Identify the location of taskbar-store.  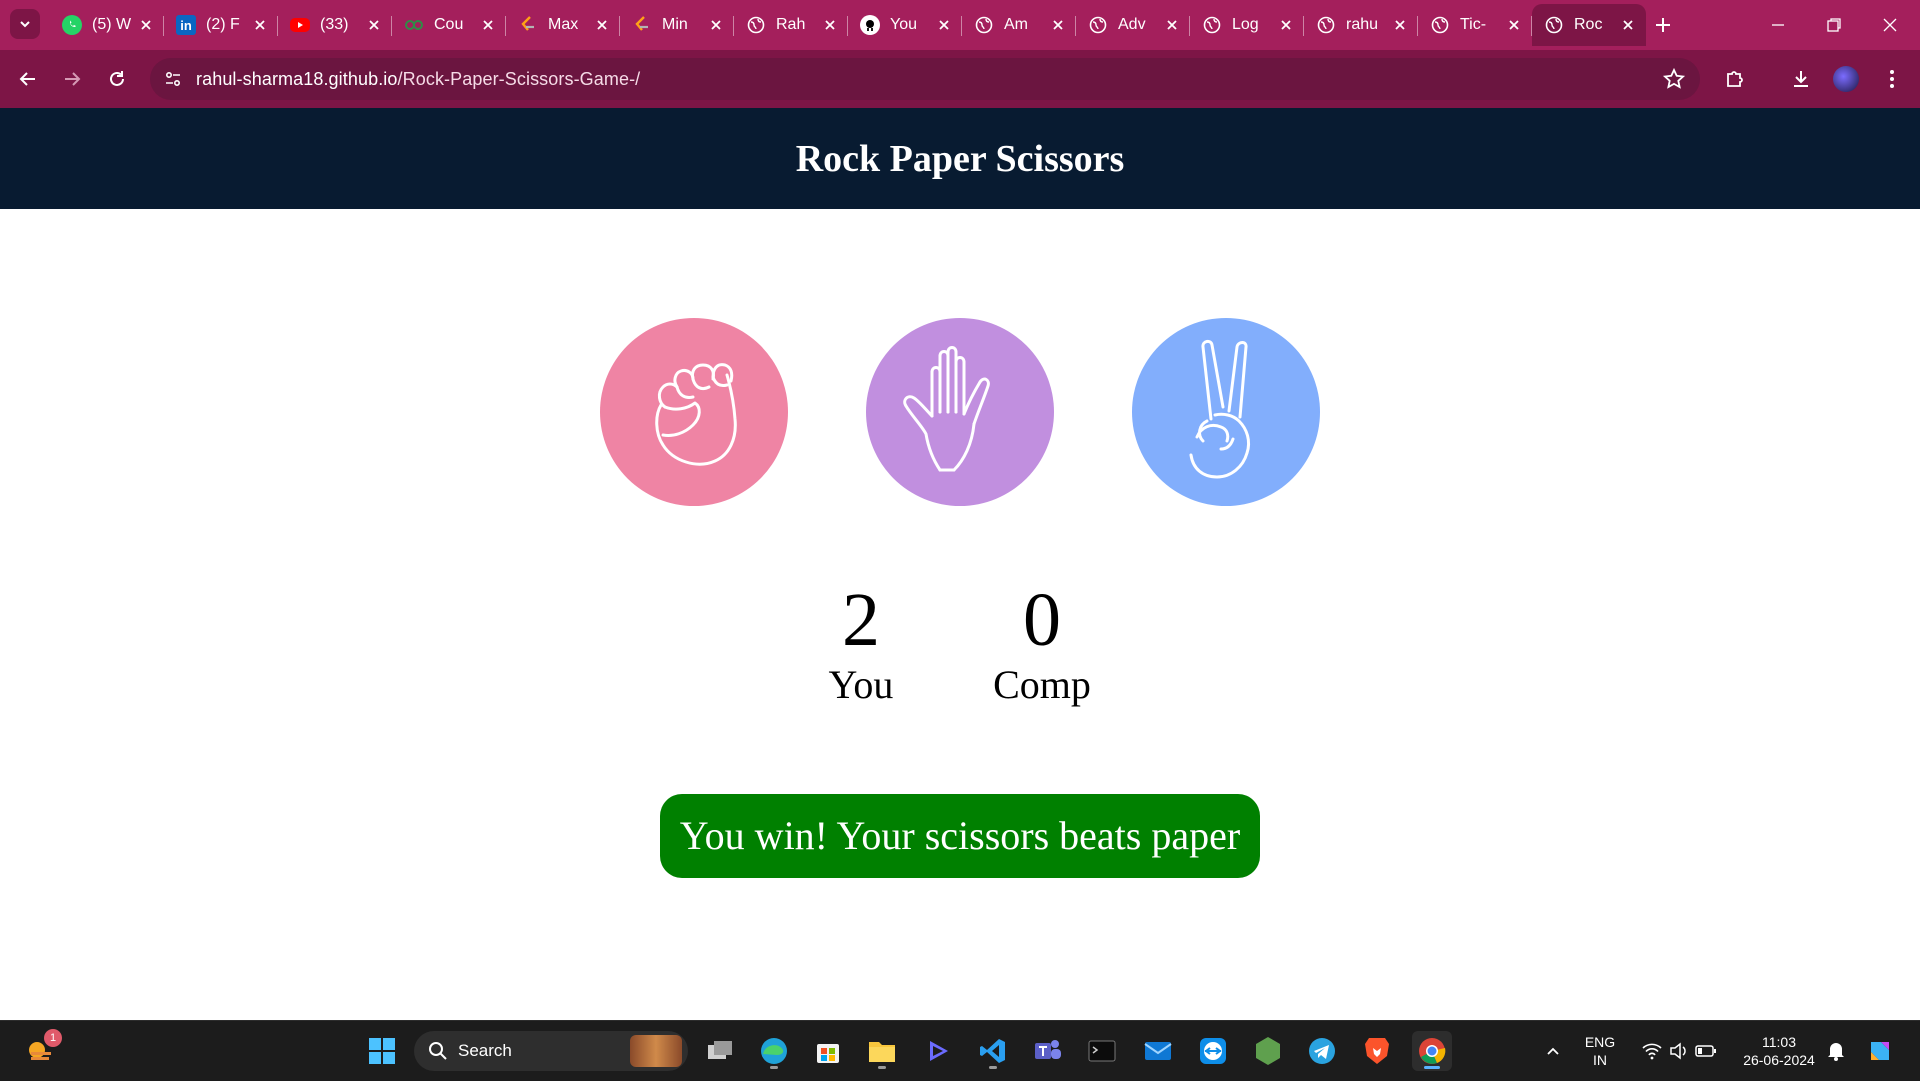
(828, 1051).